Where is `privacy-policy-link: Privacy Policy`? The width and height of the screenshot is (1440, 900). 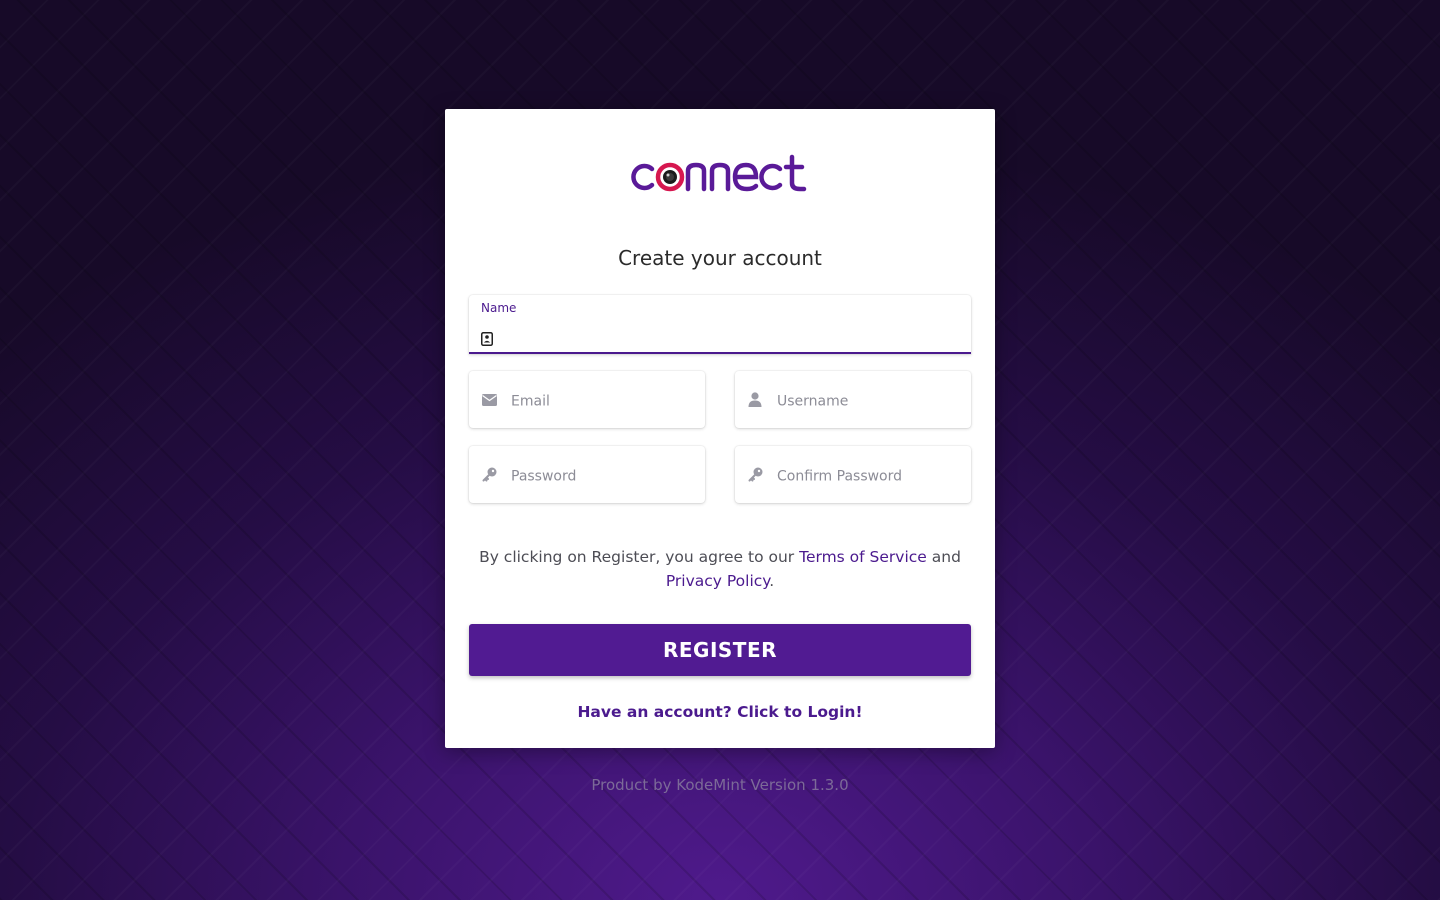
privacy-policy-link: Privacy Policy is located at coordinates (717, 581).